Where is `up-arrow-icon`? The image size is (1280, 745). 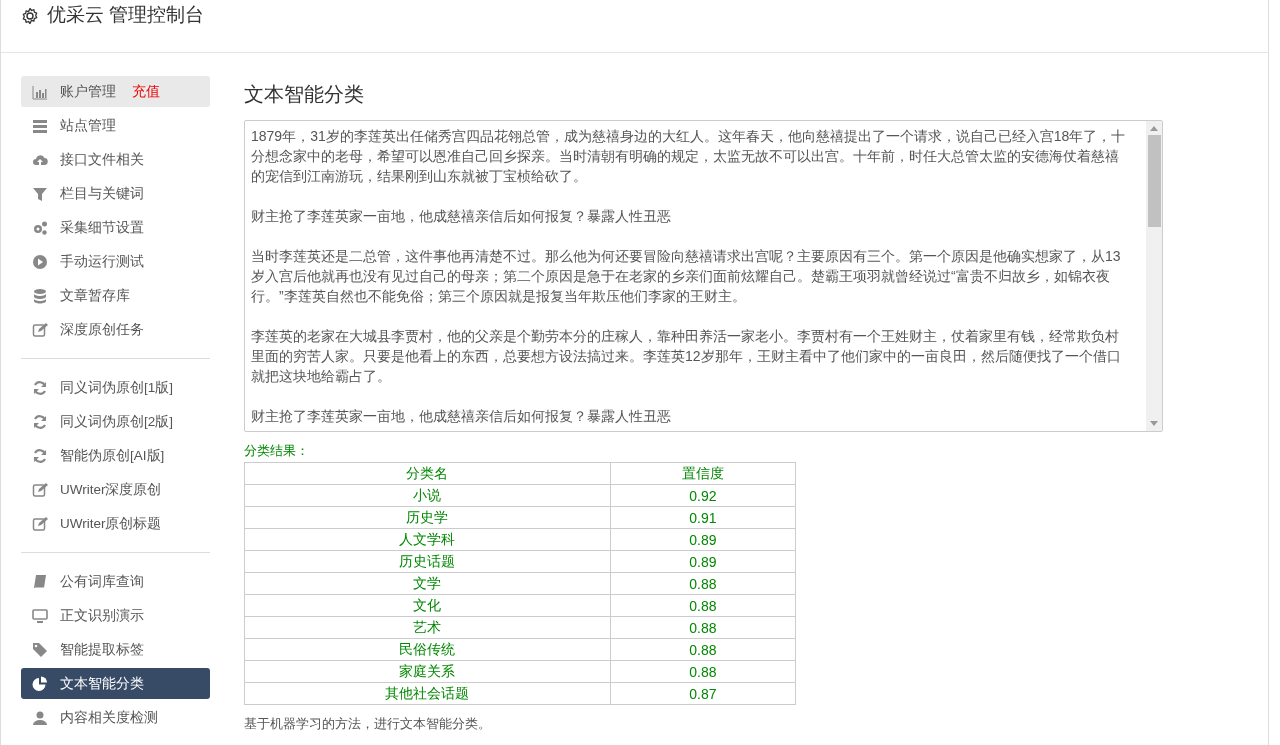 up-arrow-icon is located at coordinates (1154, 128).